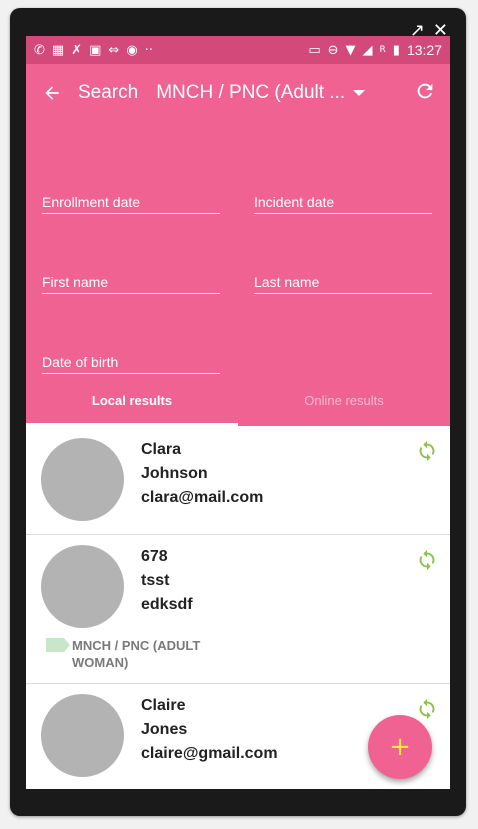 Image resolution: width=478 pixels, height=829 pixels. Describe the element at coordinates (350, 50) in the screenshot. I see `wifi-icon: ▼` at that location.